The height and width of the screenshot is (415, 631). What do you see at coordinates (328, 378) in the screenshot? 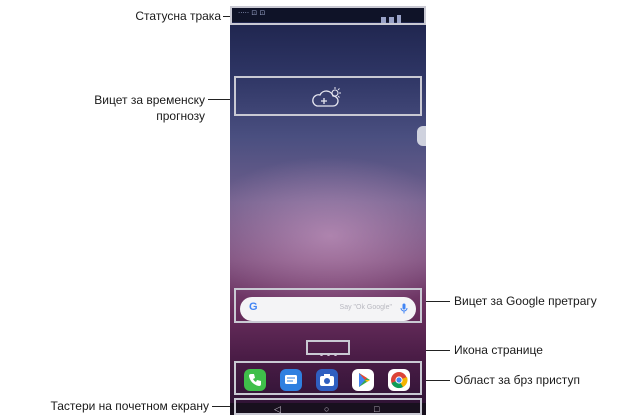
I see `frame-quick-access` at bounding box center [328, 378].